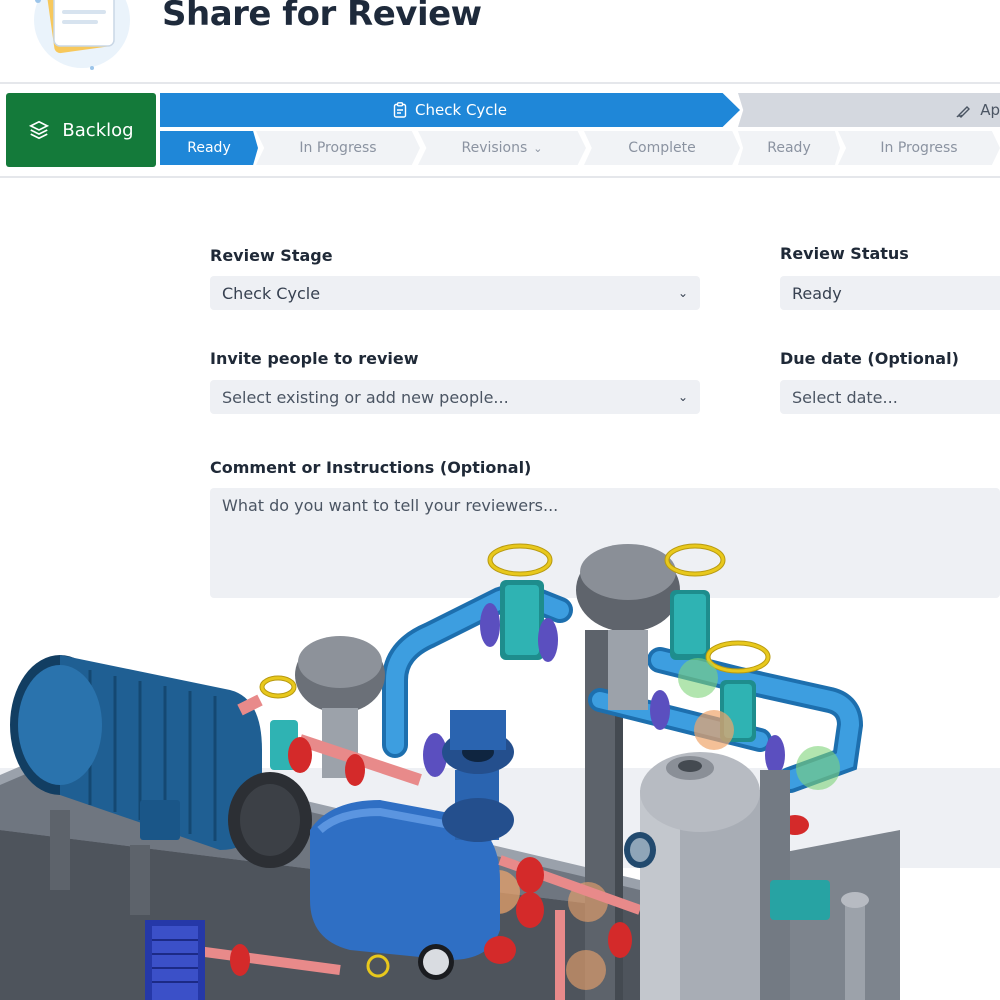  What do you see at coordinates (322, 17) in the screenshot?
I see `page-title: Share for Review` at bounding box center [322, 17].